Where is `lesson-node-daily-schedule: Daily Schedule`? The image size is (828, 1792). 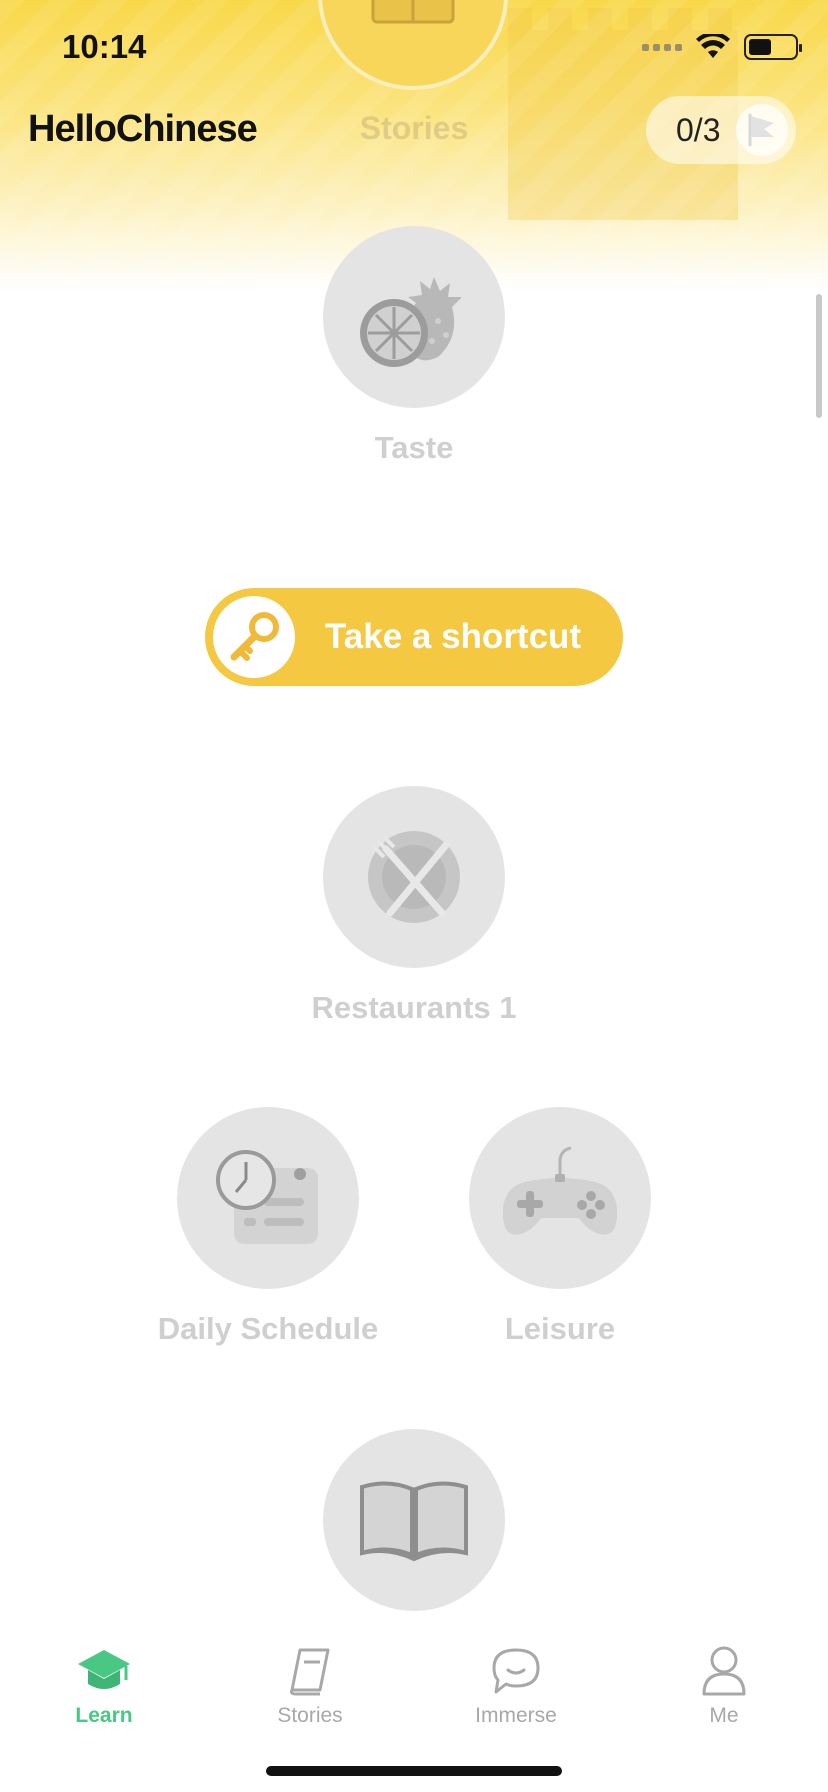
lesson-node-daily-schedule: Daily Schedule is located at coordinates (268, 1227).